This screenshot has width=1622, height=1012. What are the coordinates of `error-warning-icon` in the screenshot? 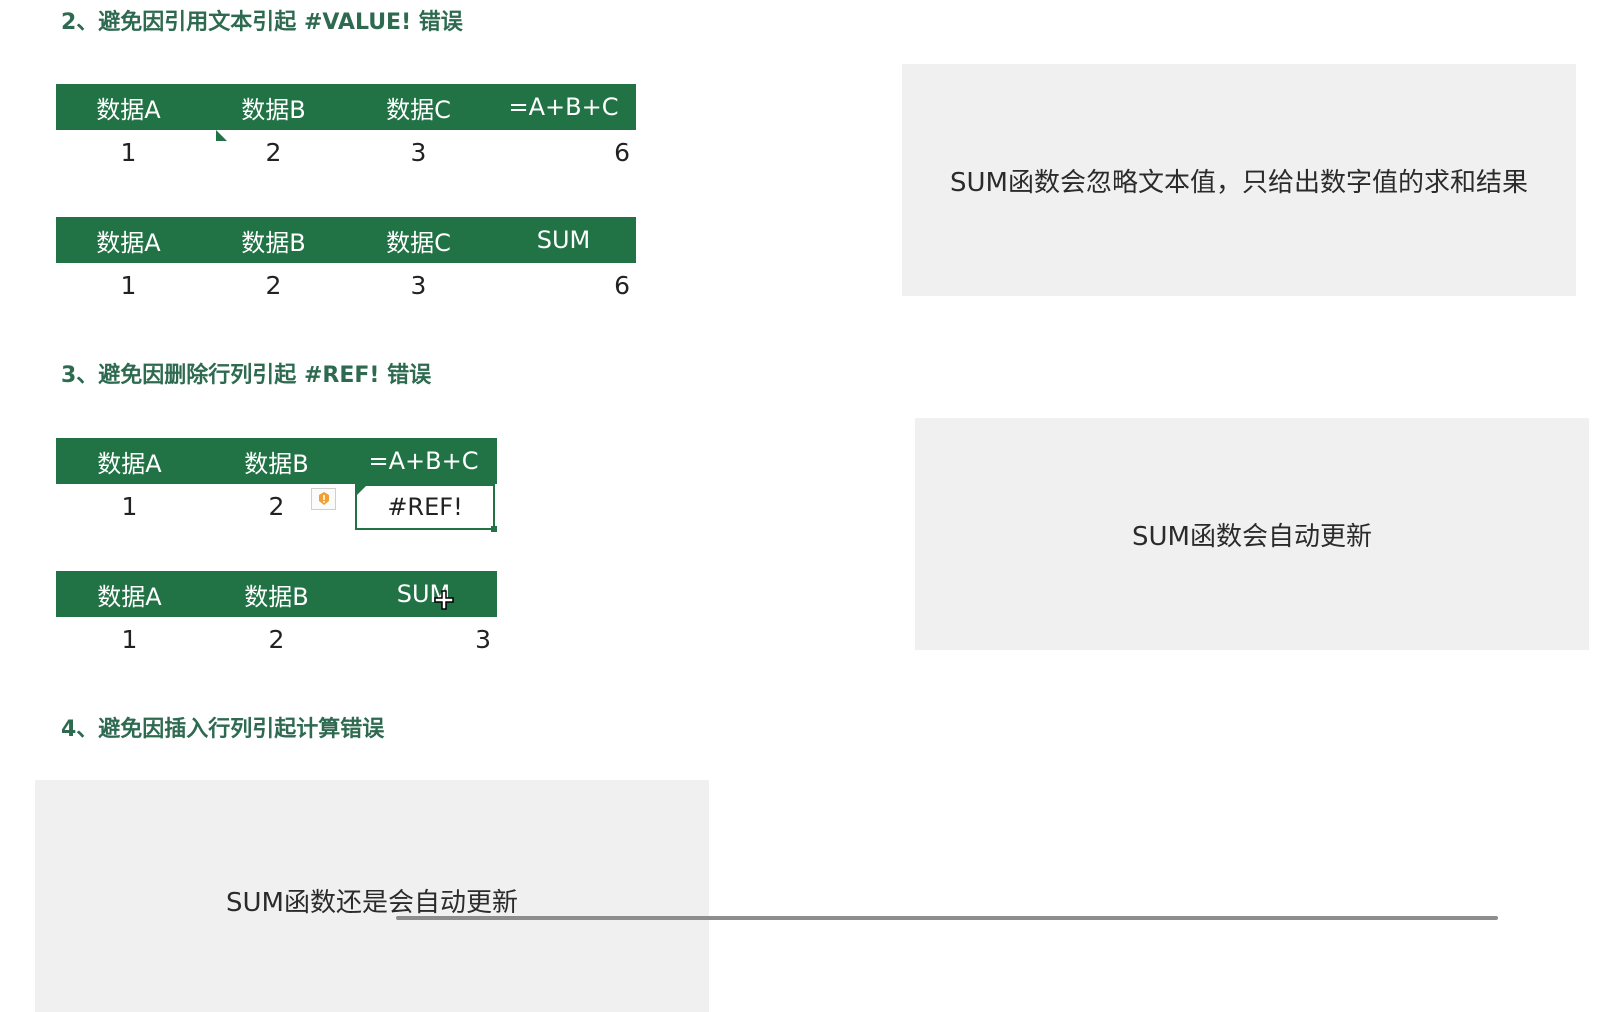 It's located at (323, 498).